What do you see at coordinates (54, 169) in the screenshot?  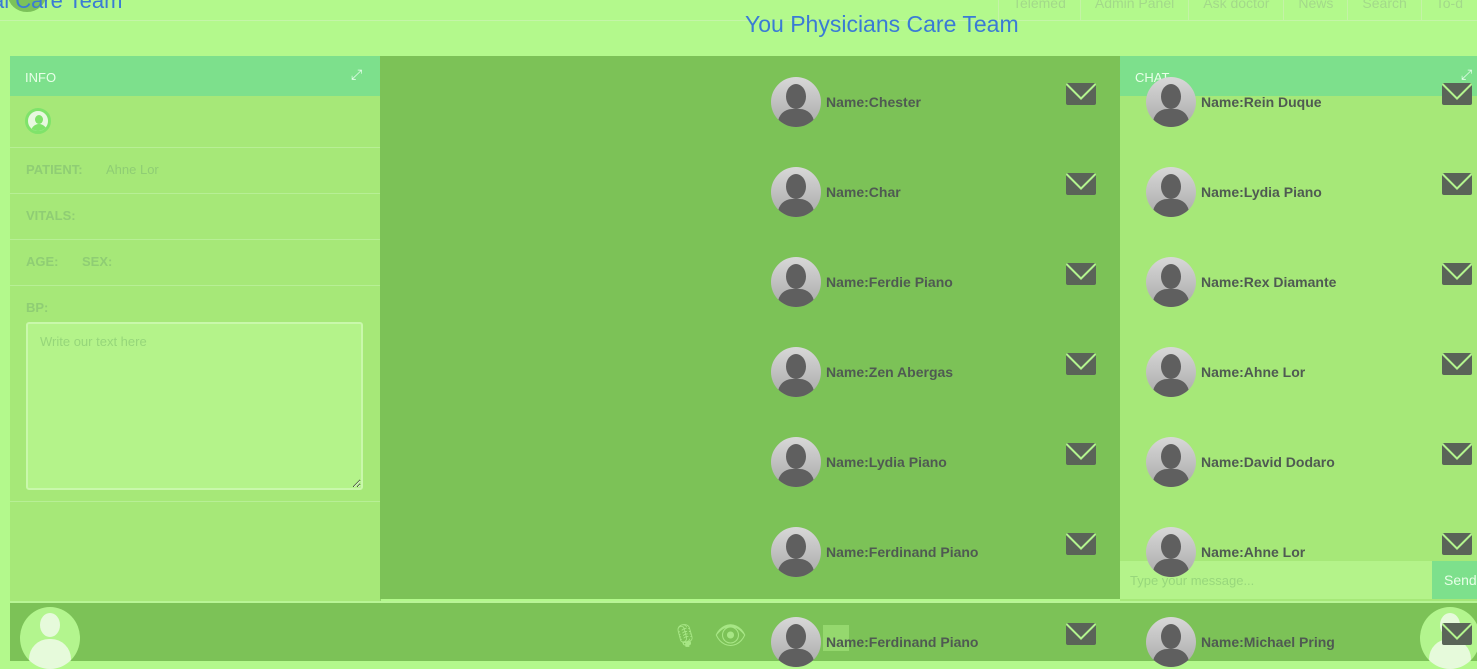 I see `patient-label: PATIENT:` at bounding box center [54, 169].